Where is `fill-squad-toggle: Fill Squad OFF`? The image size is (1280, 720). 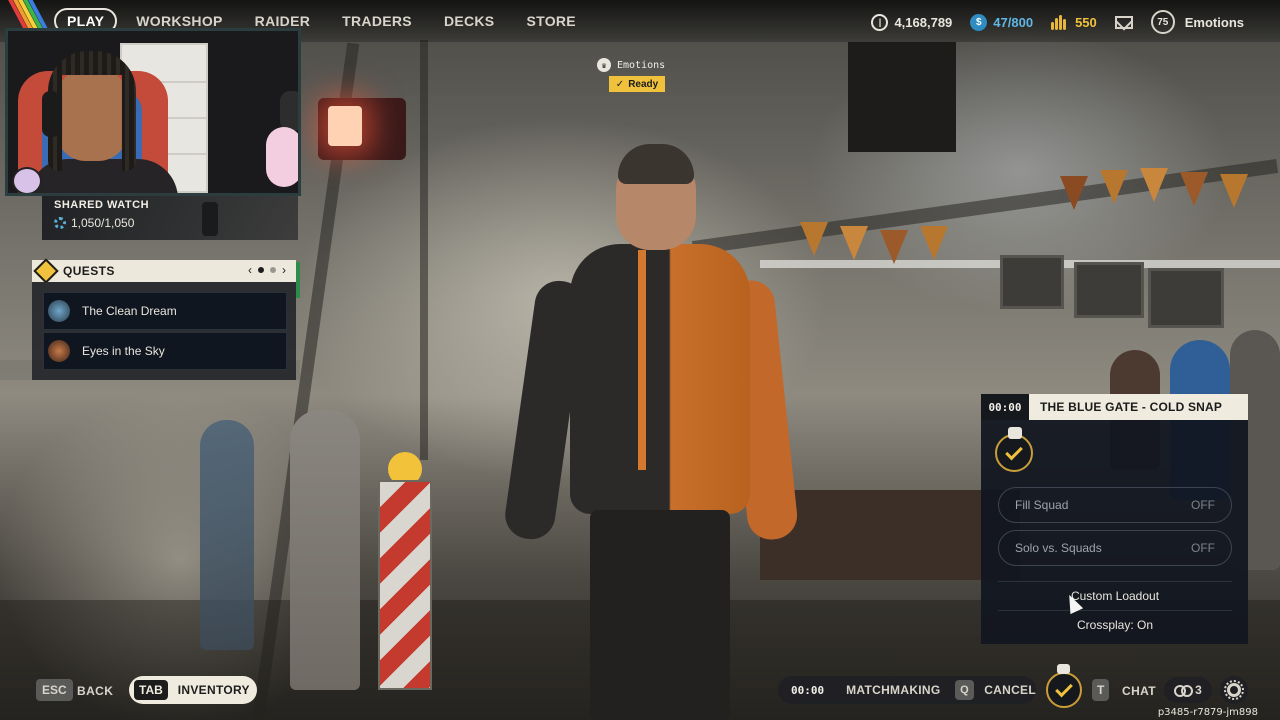 fill-squad-toggle: Fill Squad OFF is located at coordinates (1115, 505).